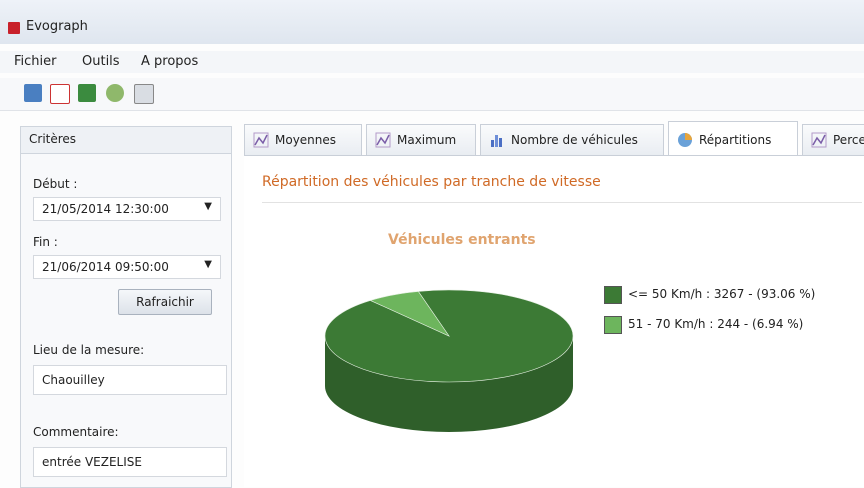  What do you see at coordinates (115, 93) in the screenshot?
I see `money-icon` at bounding box center [115, 93].